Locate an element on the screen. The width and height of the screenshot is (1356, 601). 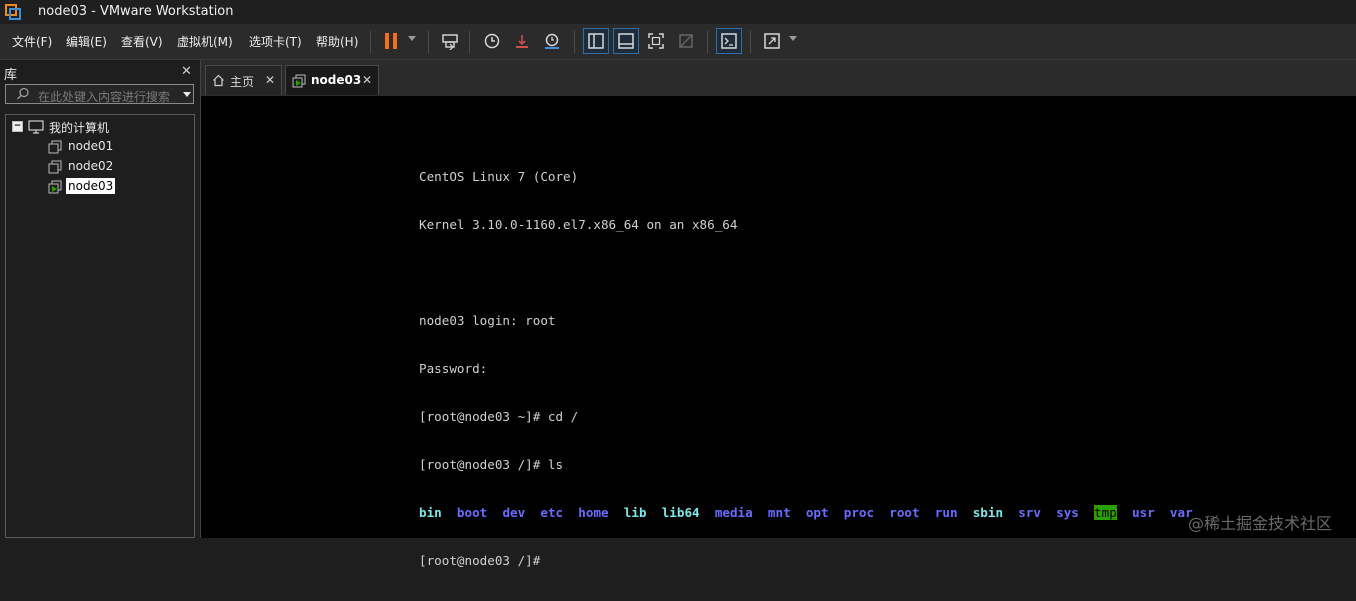
tree-item-node02: node02 is located at coordinates (90, 166).